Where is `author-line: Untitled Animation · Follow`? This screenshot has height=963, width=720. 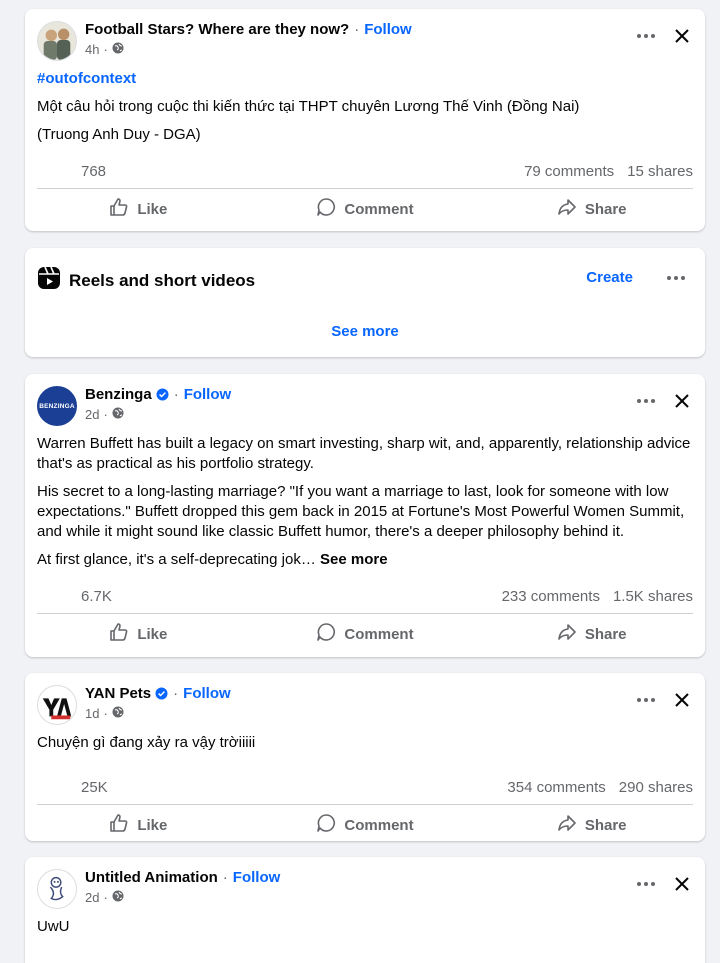 author-line: Untitled Animation · Follow is located at coordinates (182, 877).